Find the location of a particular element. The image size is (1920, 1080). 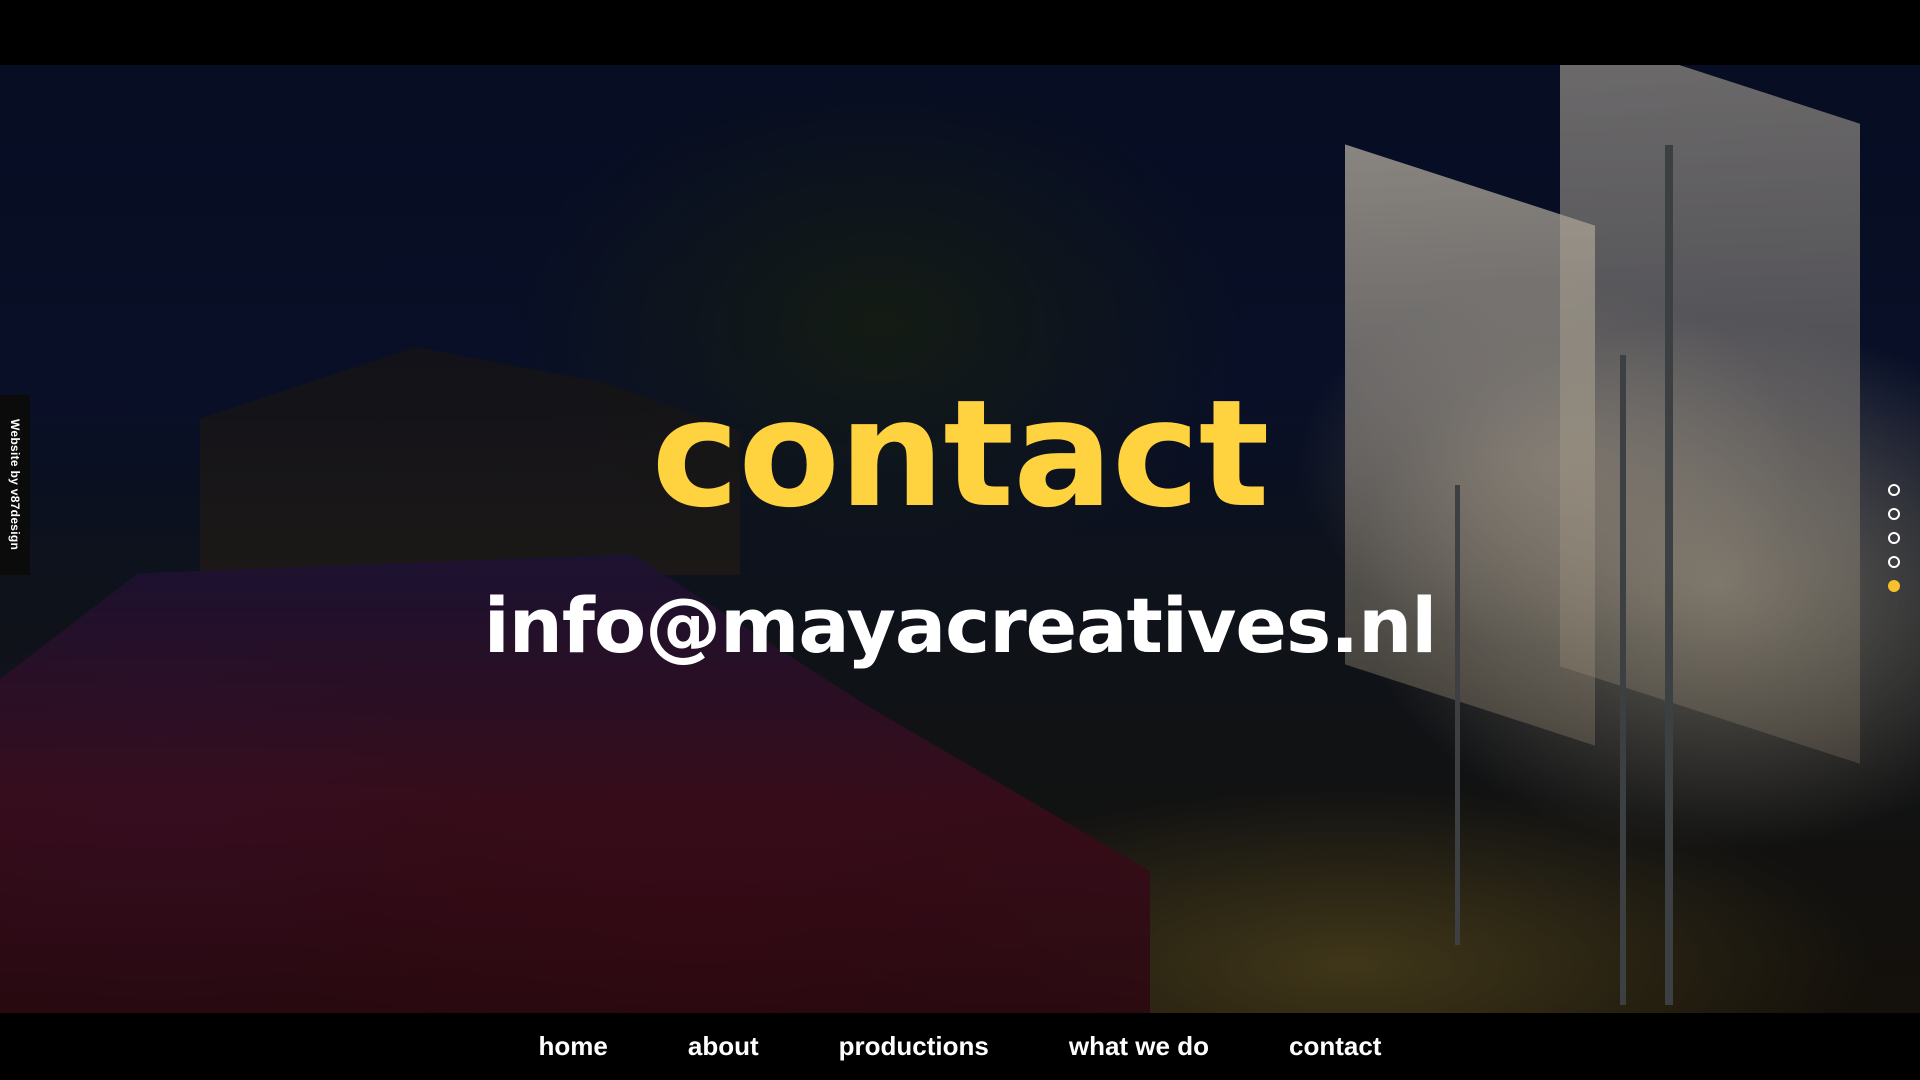

slide-dots is located at coordinates (1894, 538).